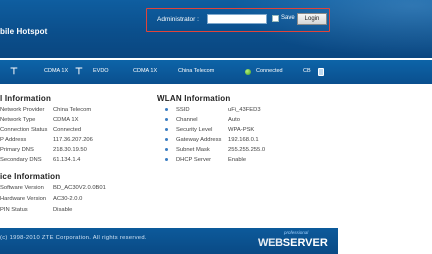 The height and width of the screenshot is (254, 432). What do you see at coordinates (312, 19) in the screenshot?
I see `login-button: Login` at bounding box center [312, 19].